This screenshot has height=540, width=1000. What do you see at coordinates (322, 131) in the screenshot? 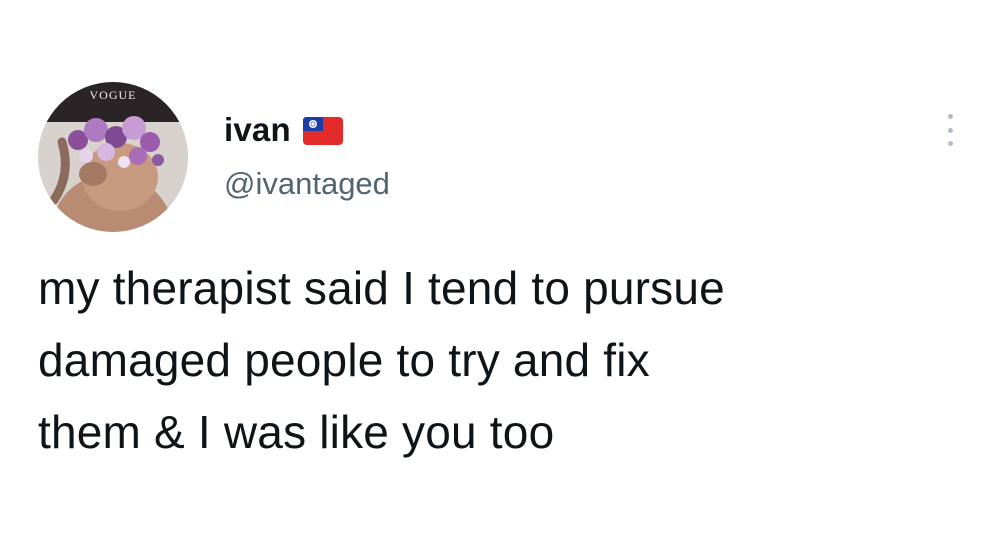
I see `taiwan-flag-icon` at bounding box center [322, 131].